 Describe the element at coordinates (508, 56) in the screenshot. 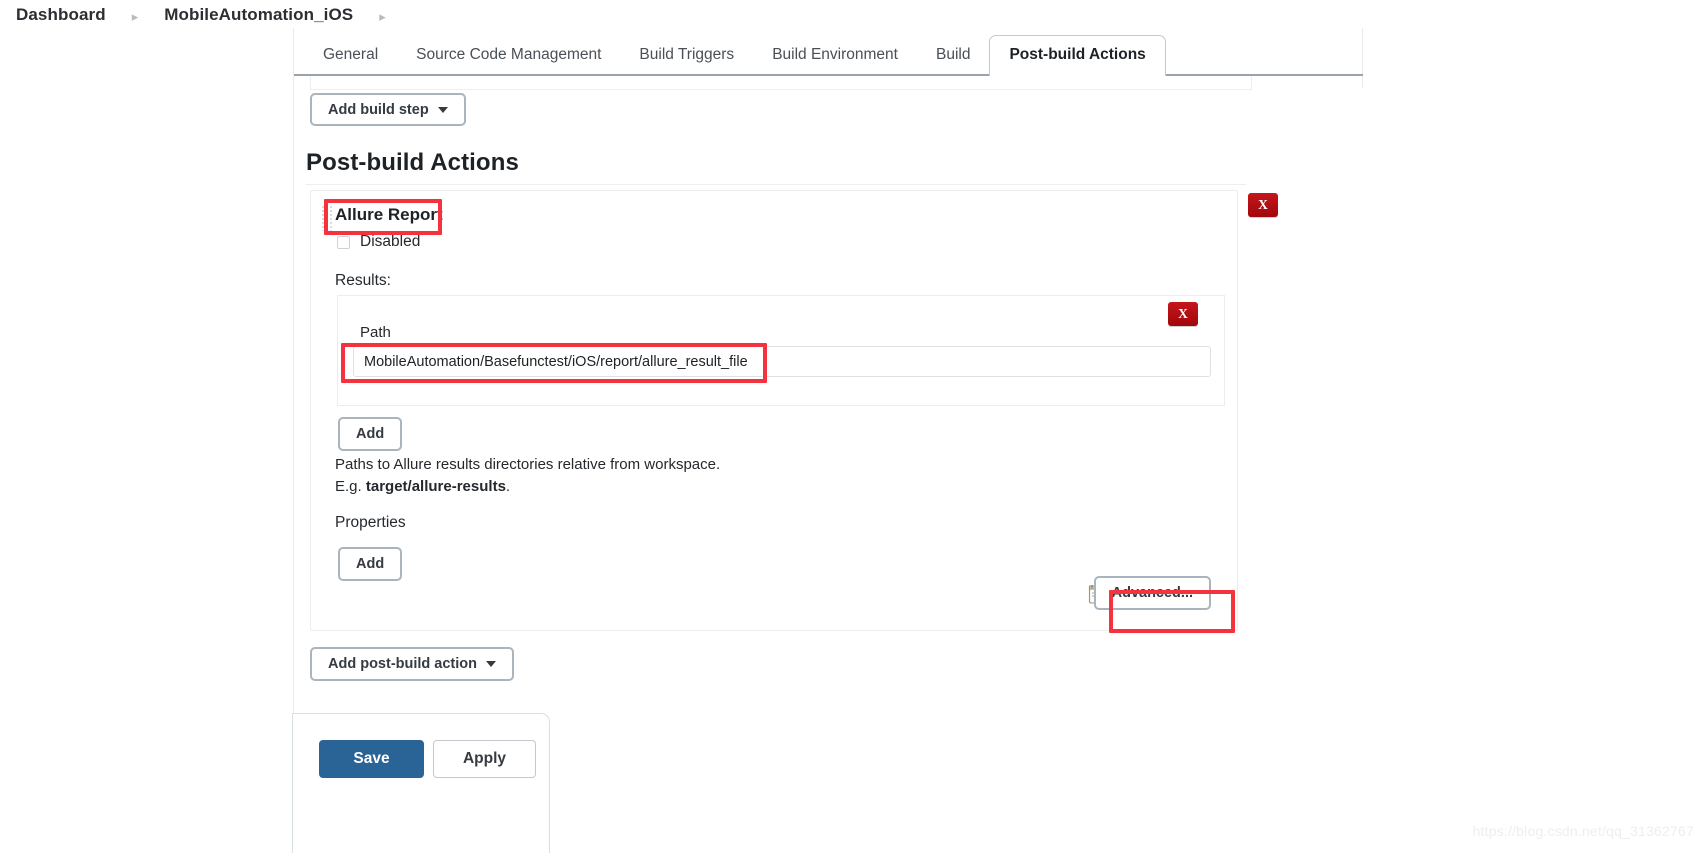

I see `tab-source-code-management: Source Code Management` at that location.